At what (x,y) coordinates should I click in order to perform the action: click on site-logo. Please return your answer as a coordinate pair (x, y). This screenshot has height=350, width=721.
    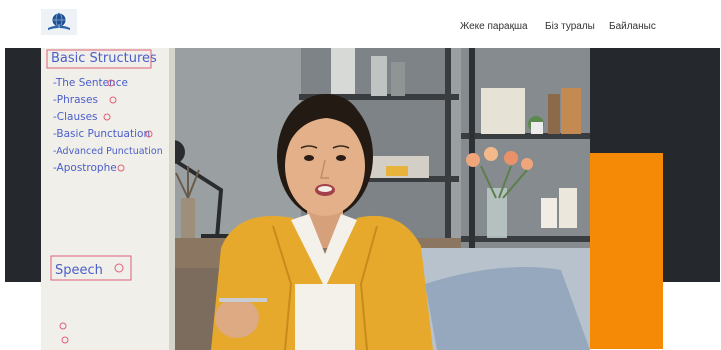
    Looking at the image, I should click on (59, 22).